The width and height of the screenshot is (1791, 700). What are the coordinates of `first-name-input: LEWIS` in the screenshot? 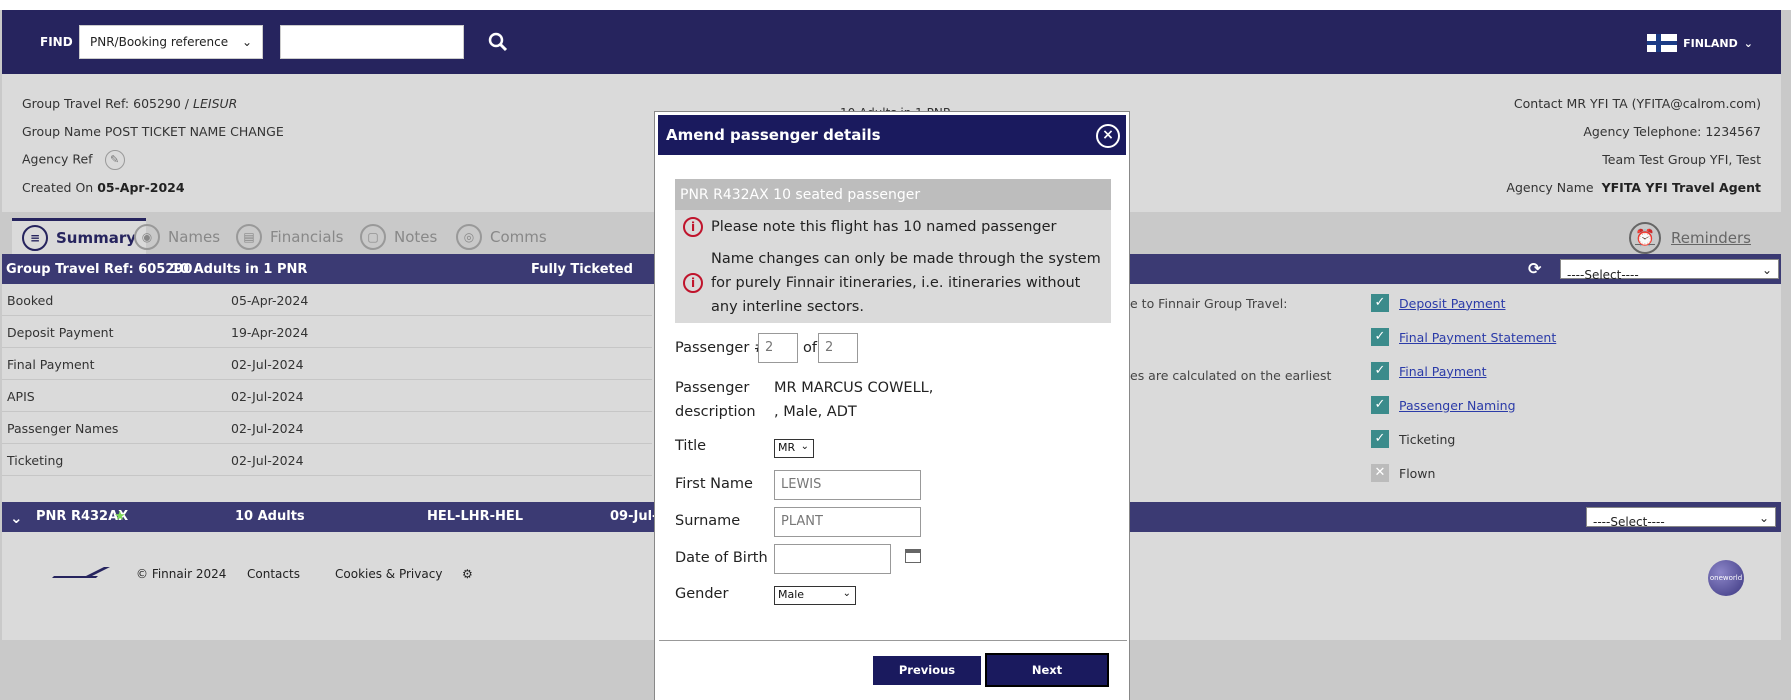 It's located at (847, 485).